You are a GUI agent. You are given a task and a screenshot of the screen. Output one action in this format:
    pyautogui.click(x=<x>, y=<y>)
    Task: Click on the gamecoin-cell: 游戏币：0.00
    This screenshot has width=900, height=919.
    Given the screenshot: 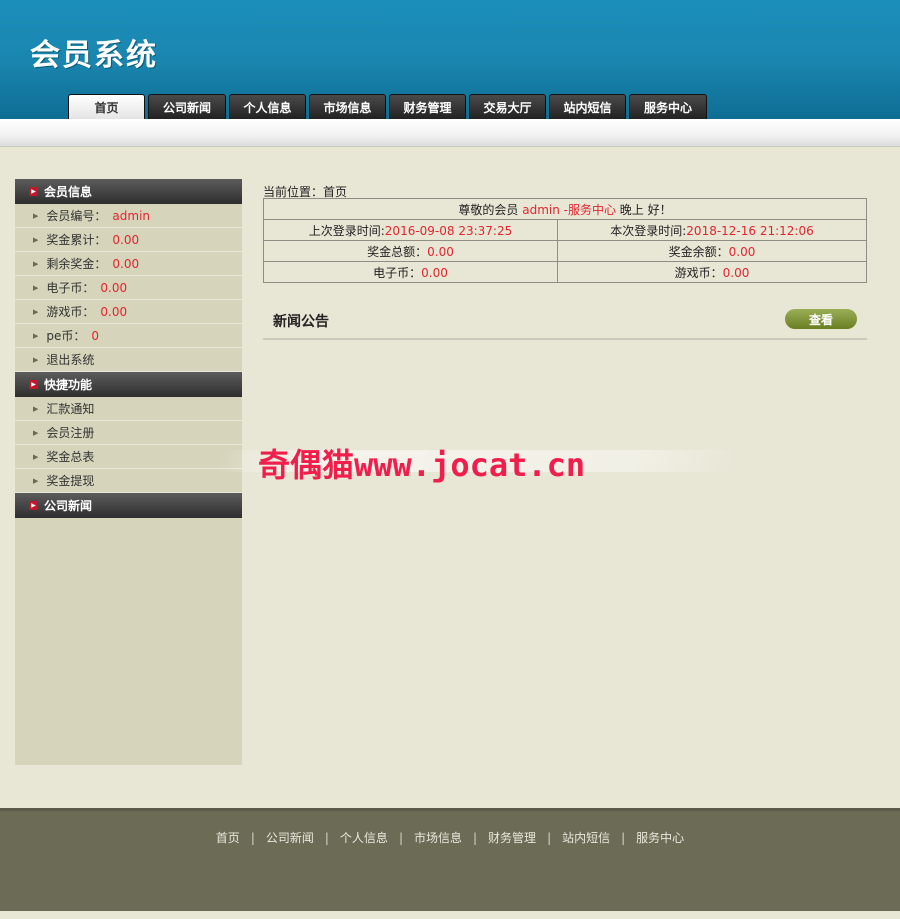 What is the action you would take?
    pyautogui.click(x=712, y=272)
    